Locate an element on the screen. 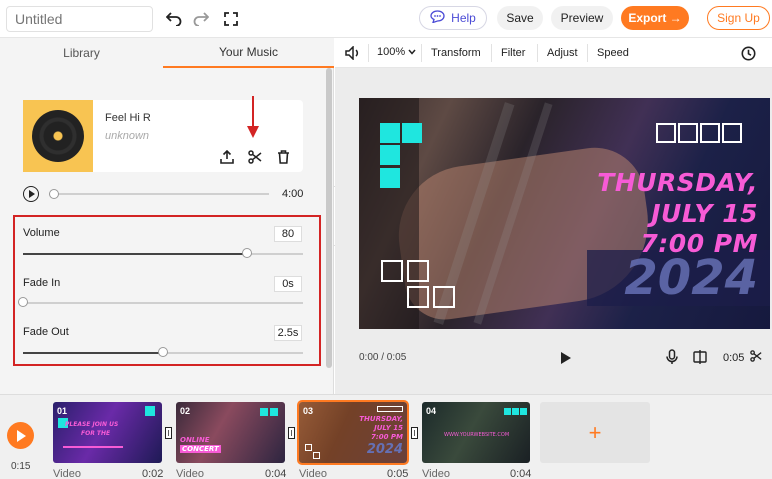 This screenshot has height=479, width=772. chat-icon is located at coordinates (437, 18).